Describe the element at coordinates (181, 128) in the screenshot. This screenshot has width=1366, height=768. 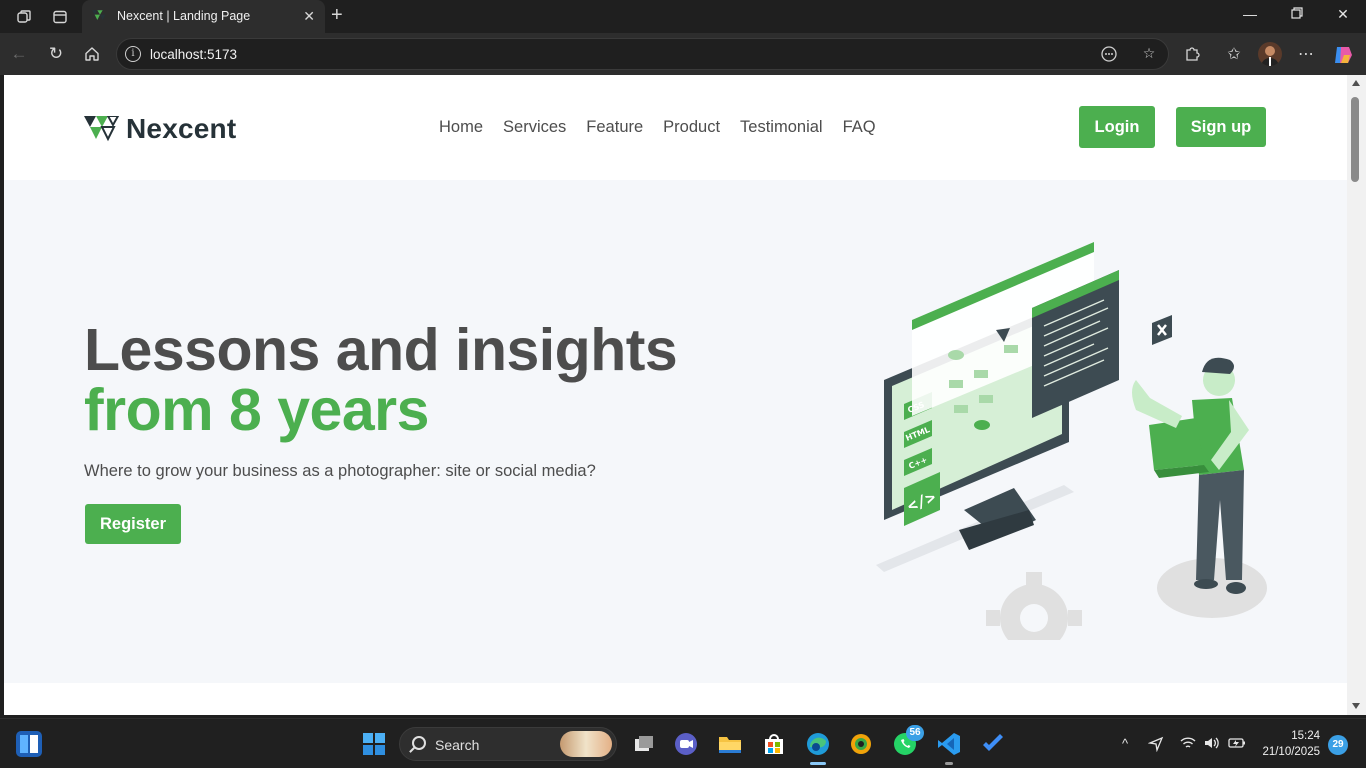
I see `brand-name: Nexcent` at that location.